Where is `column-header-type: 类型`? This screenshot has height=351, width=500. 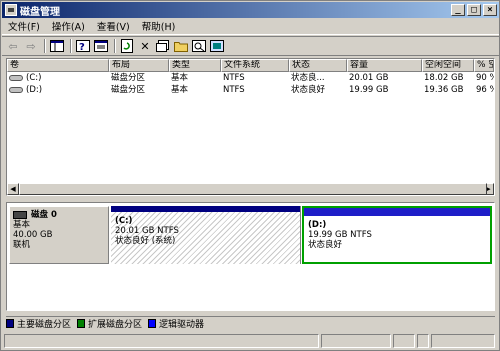
column-header-type: 类型 is located at coordinates (195, 65).